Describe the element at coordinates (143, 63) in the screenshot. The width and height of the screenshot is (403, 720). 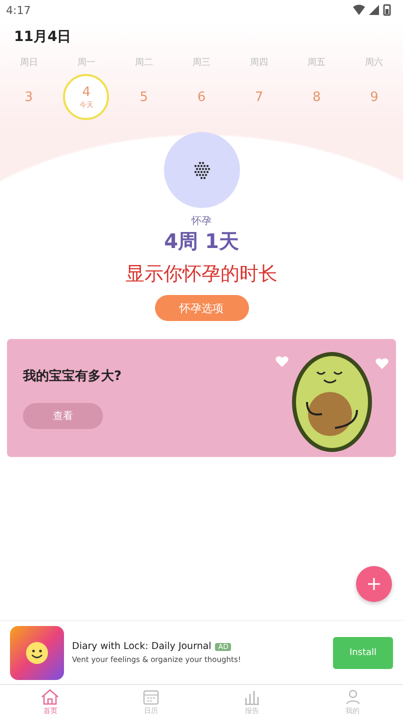
I see `weekday-label: 周二` at that location.